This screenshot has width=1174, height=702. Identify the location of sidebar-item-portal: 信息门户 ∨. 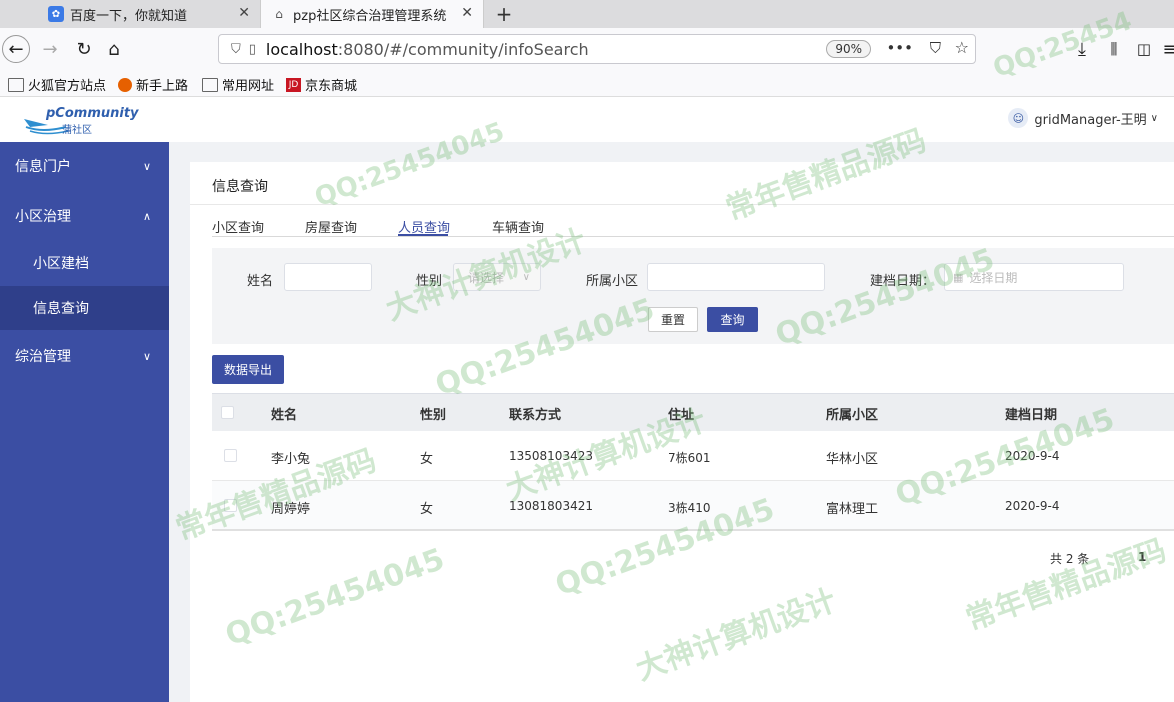
(84, 166).